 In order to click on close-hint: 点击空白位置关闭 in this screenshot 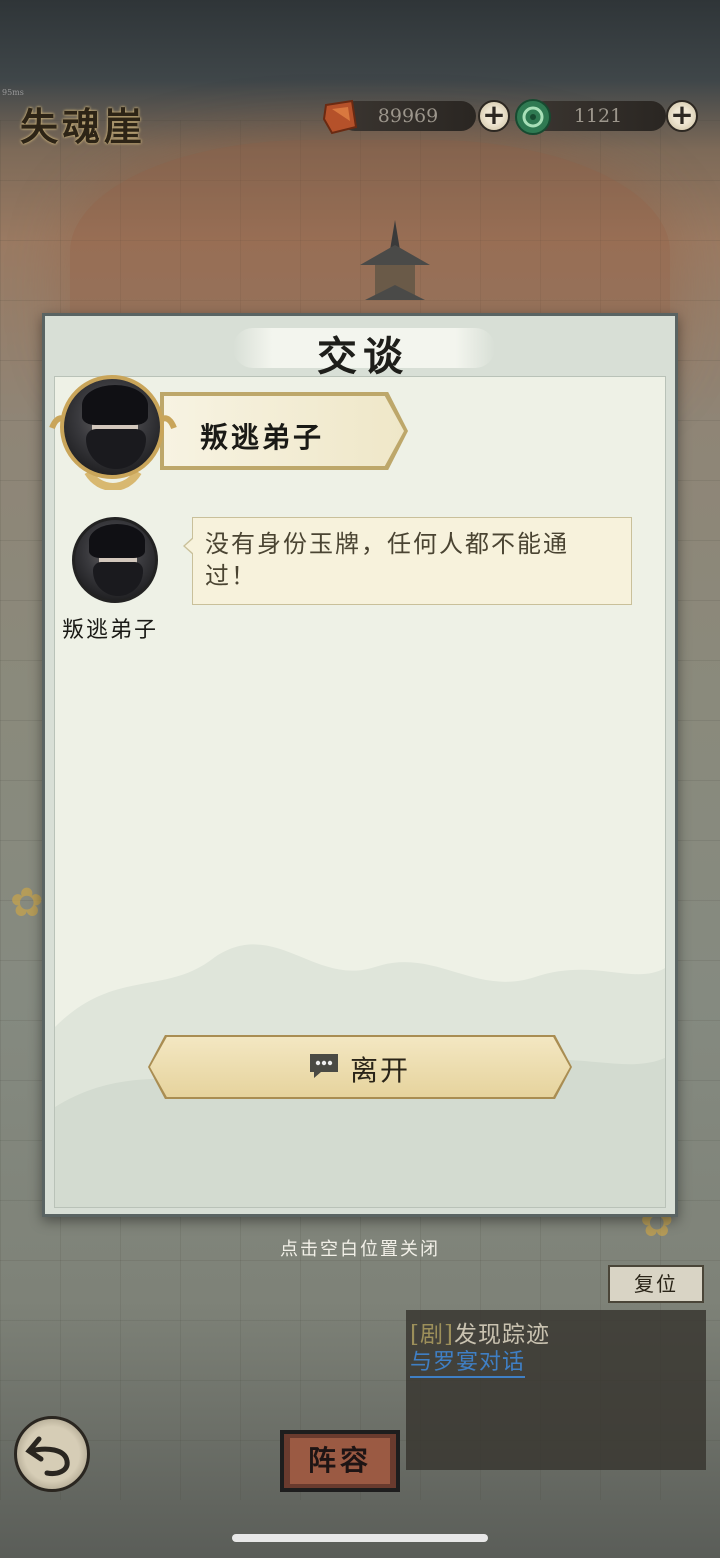, I will do `click(360, 1248)`.